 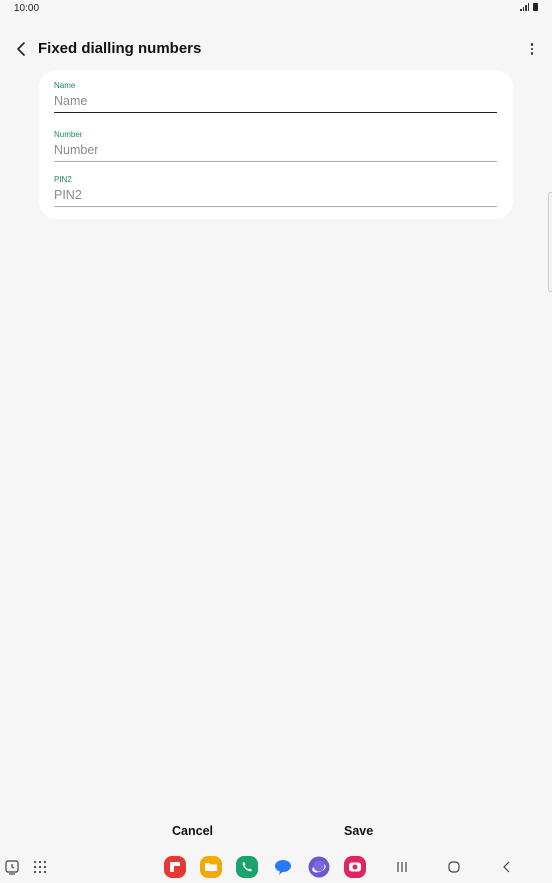 I want to click on pin2-input, so click(x=275, y=195).